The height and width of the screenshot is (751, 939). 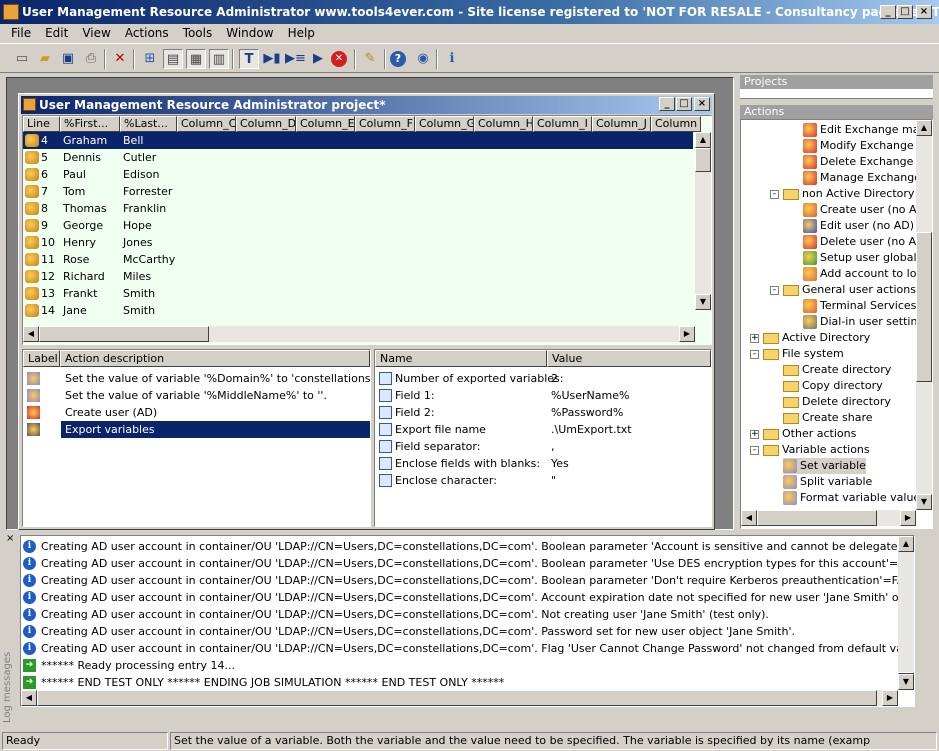 I want to click on tree-item: General user actions, so click(x=849, y=290).